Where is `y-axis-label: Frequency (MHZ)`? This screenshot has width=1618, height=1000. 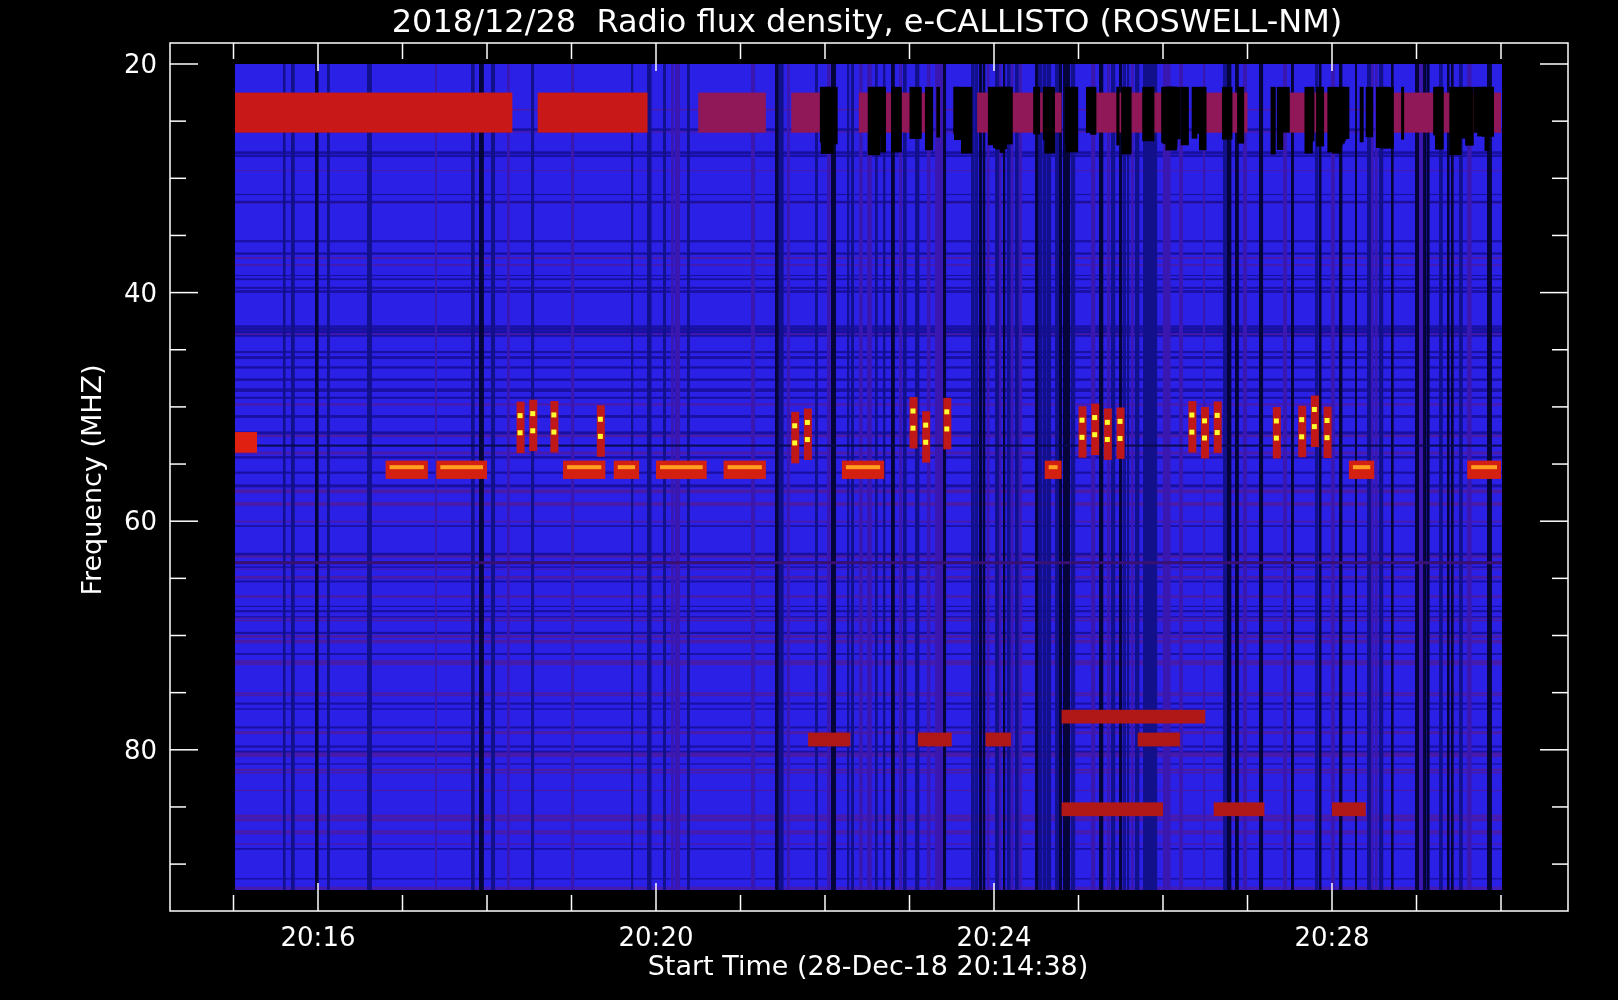 y-axis-label: Frequency (MHZ) is located at coordinates (91, 480).